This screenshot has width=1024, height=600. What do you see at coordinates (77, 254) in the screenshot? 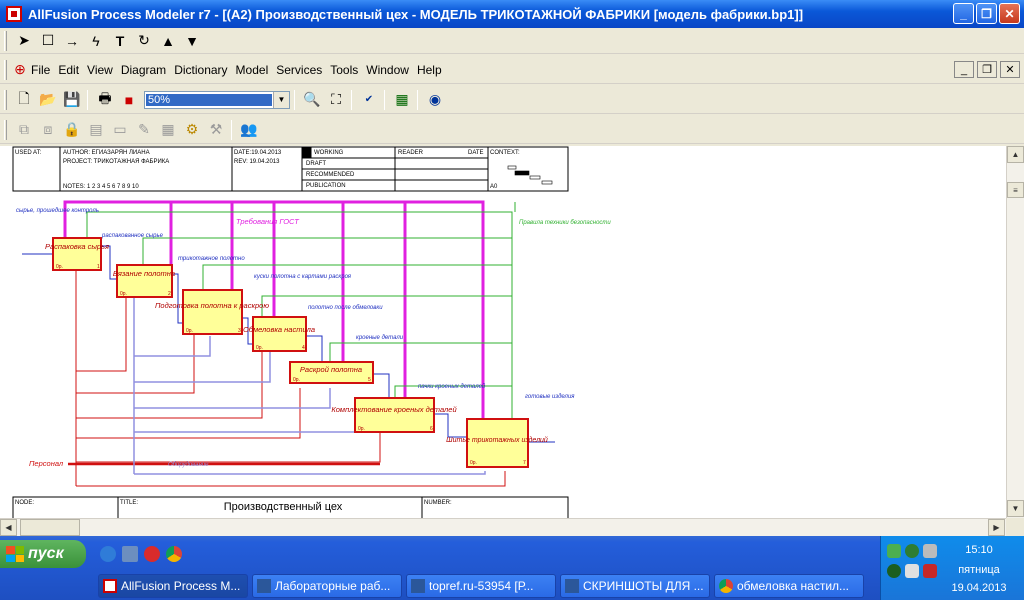
I see `activity-box-1: Распаковка сырья 0р. 1` at bounding box center [77, 254].